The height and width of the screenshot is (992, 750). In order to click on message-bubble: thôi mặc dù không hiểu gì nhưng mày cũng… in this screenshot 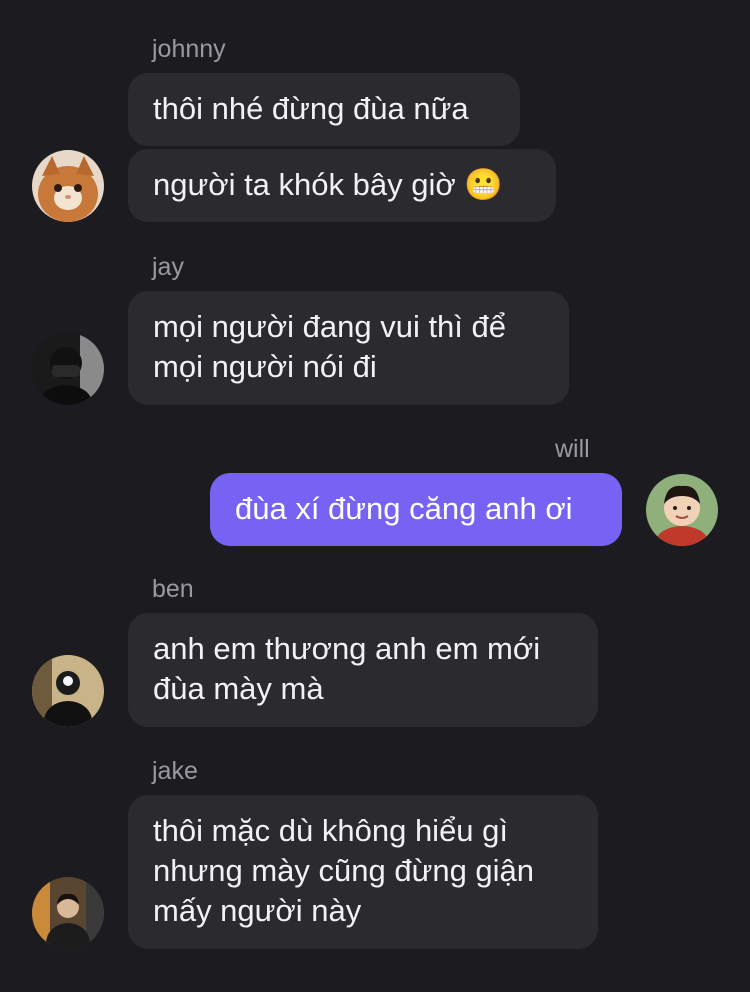, I will do `click(363, 872)`.